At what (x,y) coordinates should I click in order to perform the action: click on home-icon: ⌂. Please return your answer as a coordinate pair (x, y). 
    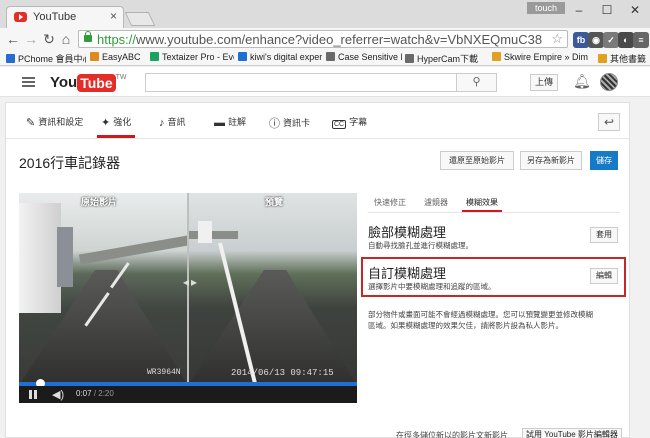
    Looking at the image, I should click on (66, 39).